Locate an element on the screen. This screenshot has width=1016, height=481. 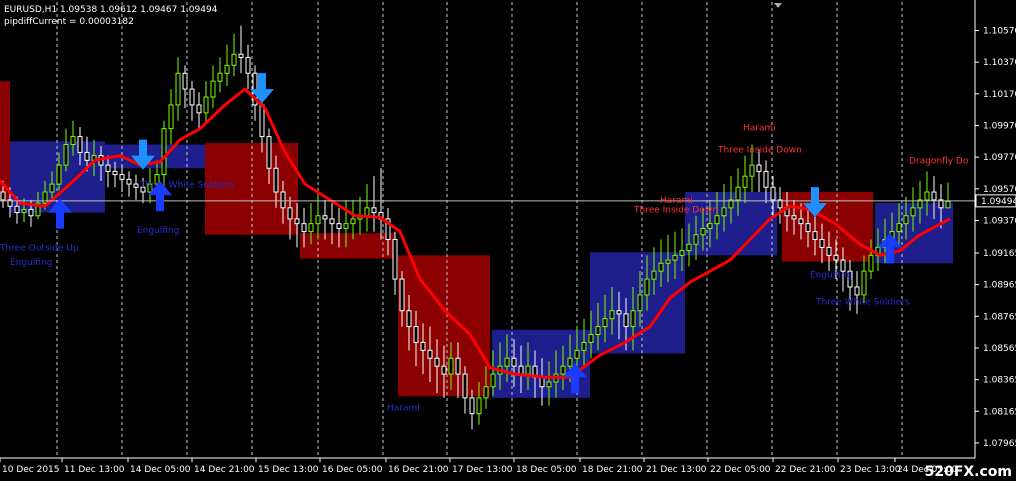
indicator-readout: pipdiffCurrent = 0.00003182 is located at coordinates (69, 22).